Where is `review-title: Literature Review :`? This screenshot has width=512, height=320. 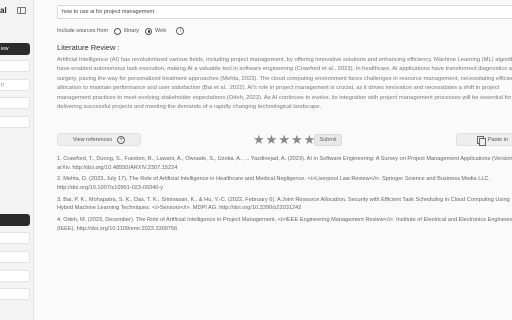
review-title: Literature Review : is located at coordinates (88, 47).